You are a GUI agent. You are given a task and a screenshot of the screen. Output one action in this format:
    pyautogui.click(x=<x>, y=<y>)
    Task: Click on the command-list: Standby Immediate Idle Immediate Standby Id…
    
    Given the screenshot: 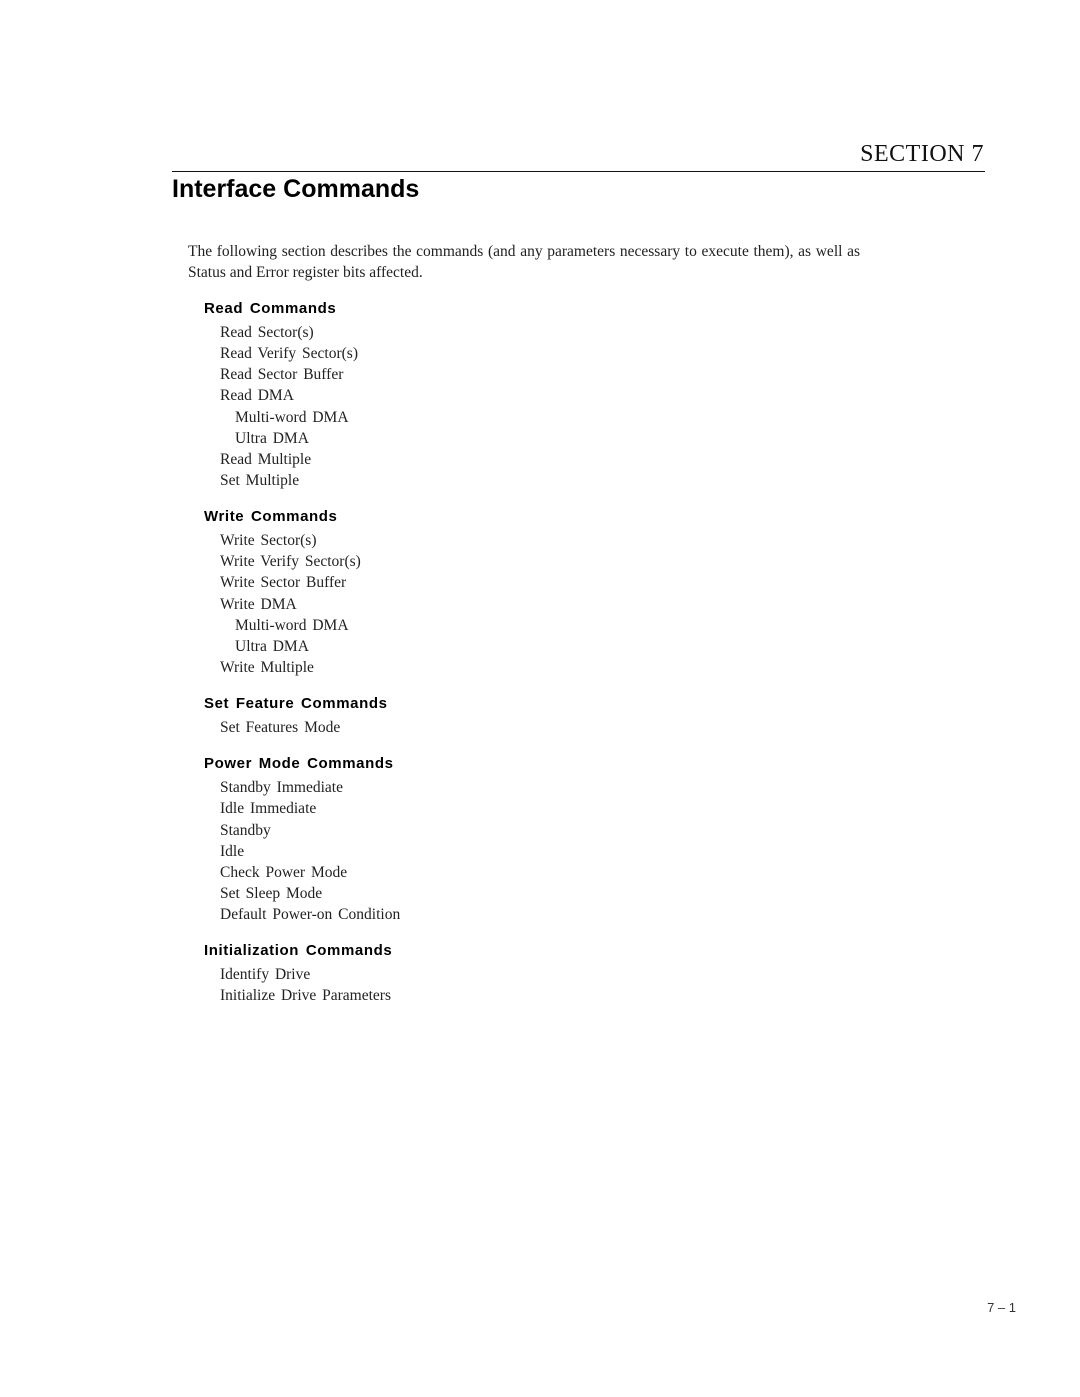 What is the action you would take?
    pyautogui.click(x=302, y=851)
    